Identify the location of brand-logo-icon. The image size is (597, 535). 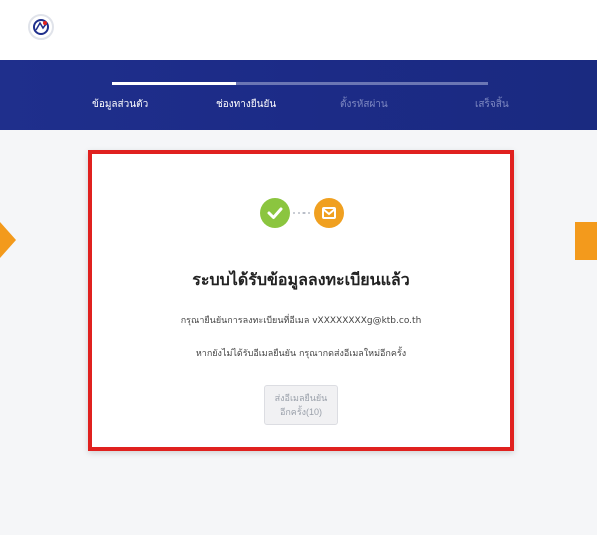
(41, 27).